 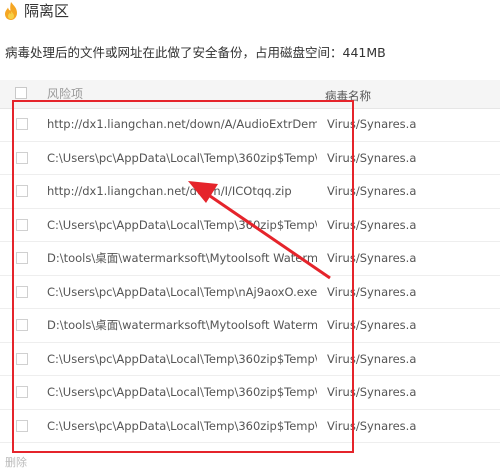 What do you see at coordinates (250, 15) in the screenshot?
I see `titlebar: 隔离区` at bounding box center [250, 15].